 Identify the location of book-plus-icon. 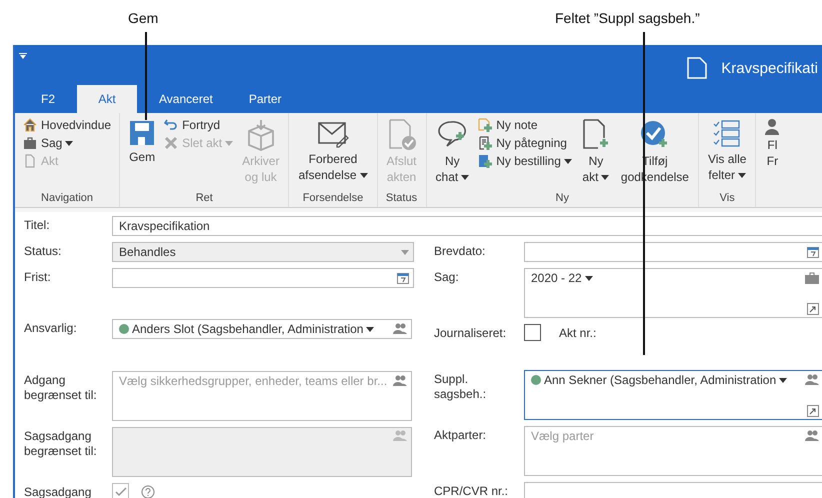
(485, 161).